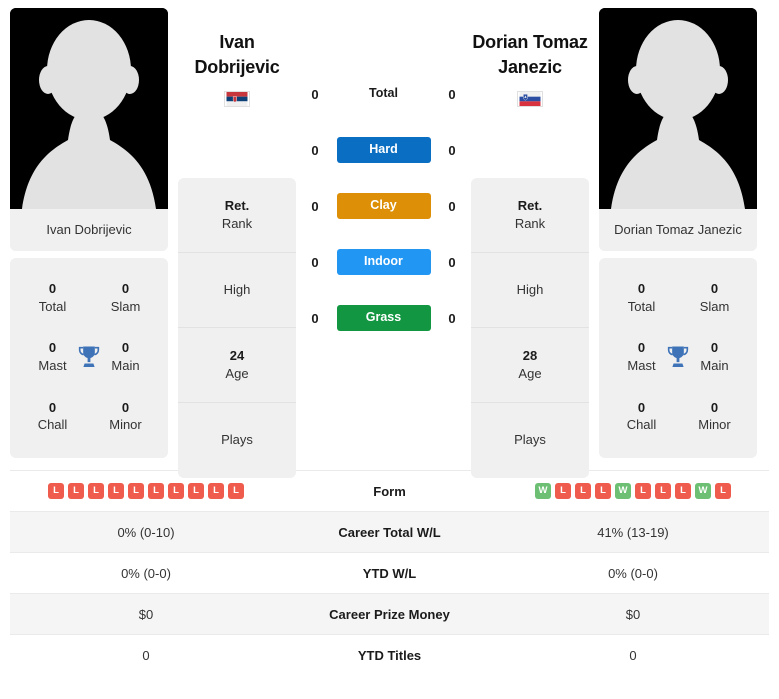 This screenshot has width=779, height=699. I want to click on left-career-prize-money: $0, so click(146, 614).